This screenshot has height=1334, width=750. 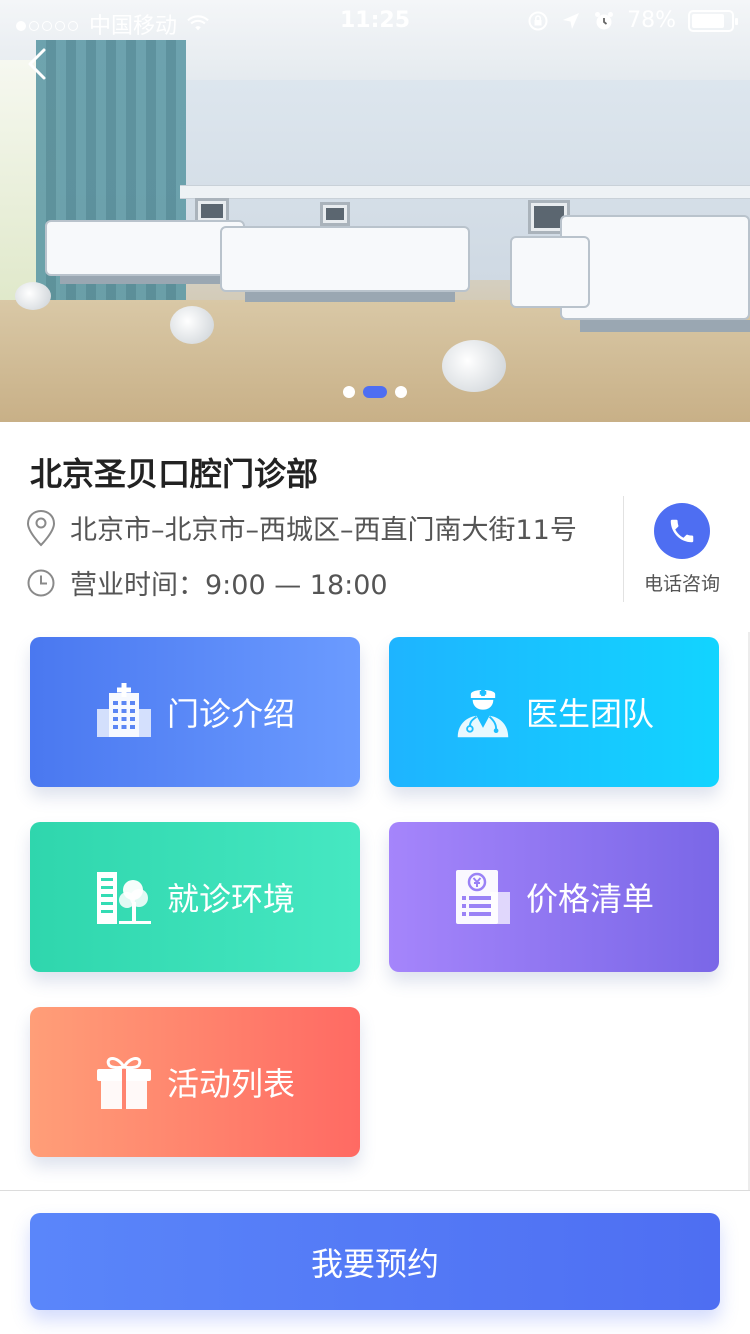 What do you see at coordinates (550, 272) in the screenshot?
I see `hero-image-cabinet` at bounding box center [550, 272].